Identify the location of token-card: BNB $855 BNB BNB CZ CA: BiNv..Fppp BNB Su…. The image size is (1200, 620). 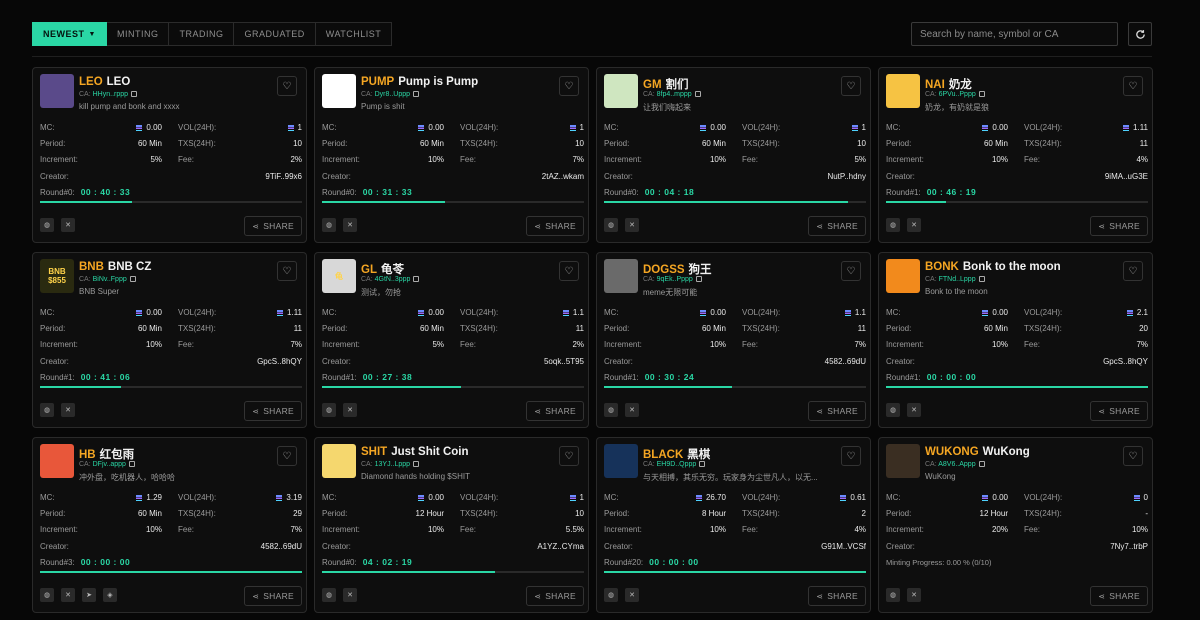
(169, 340).